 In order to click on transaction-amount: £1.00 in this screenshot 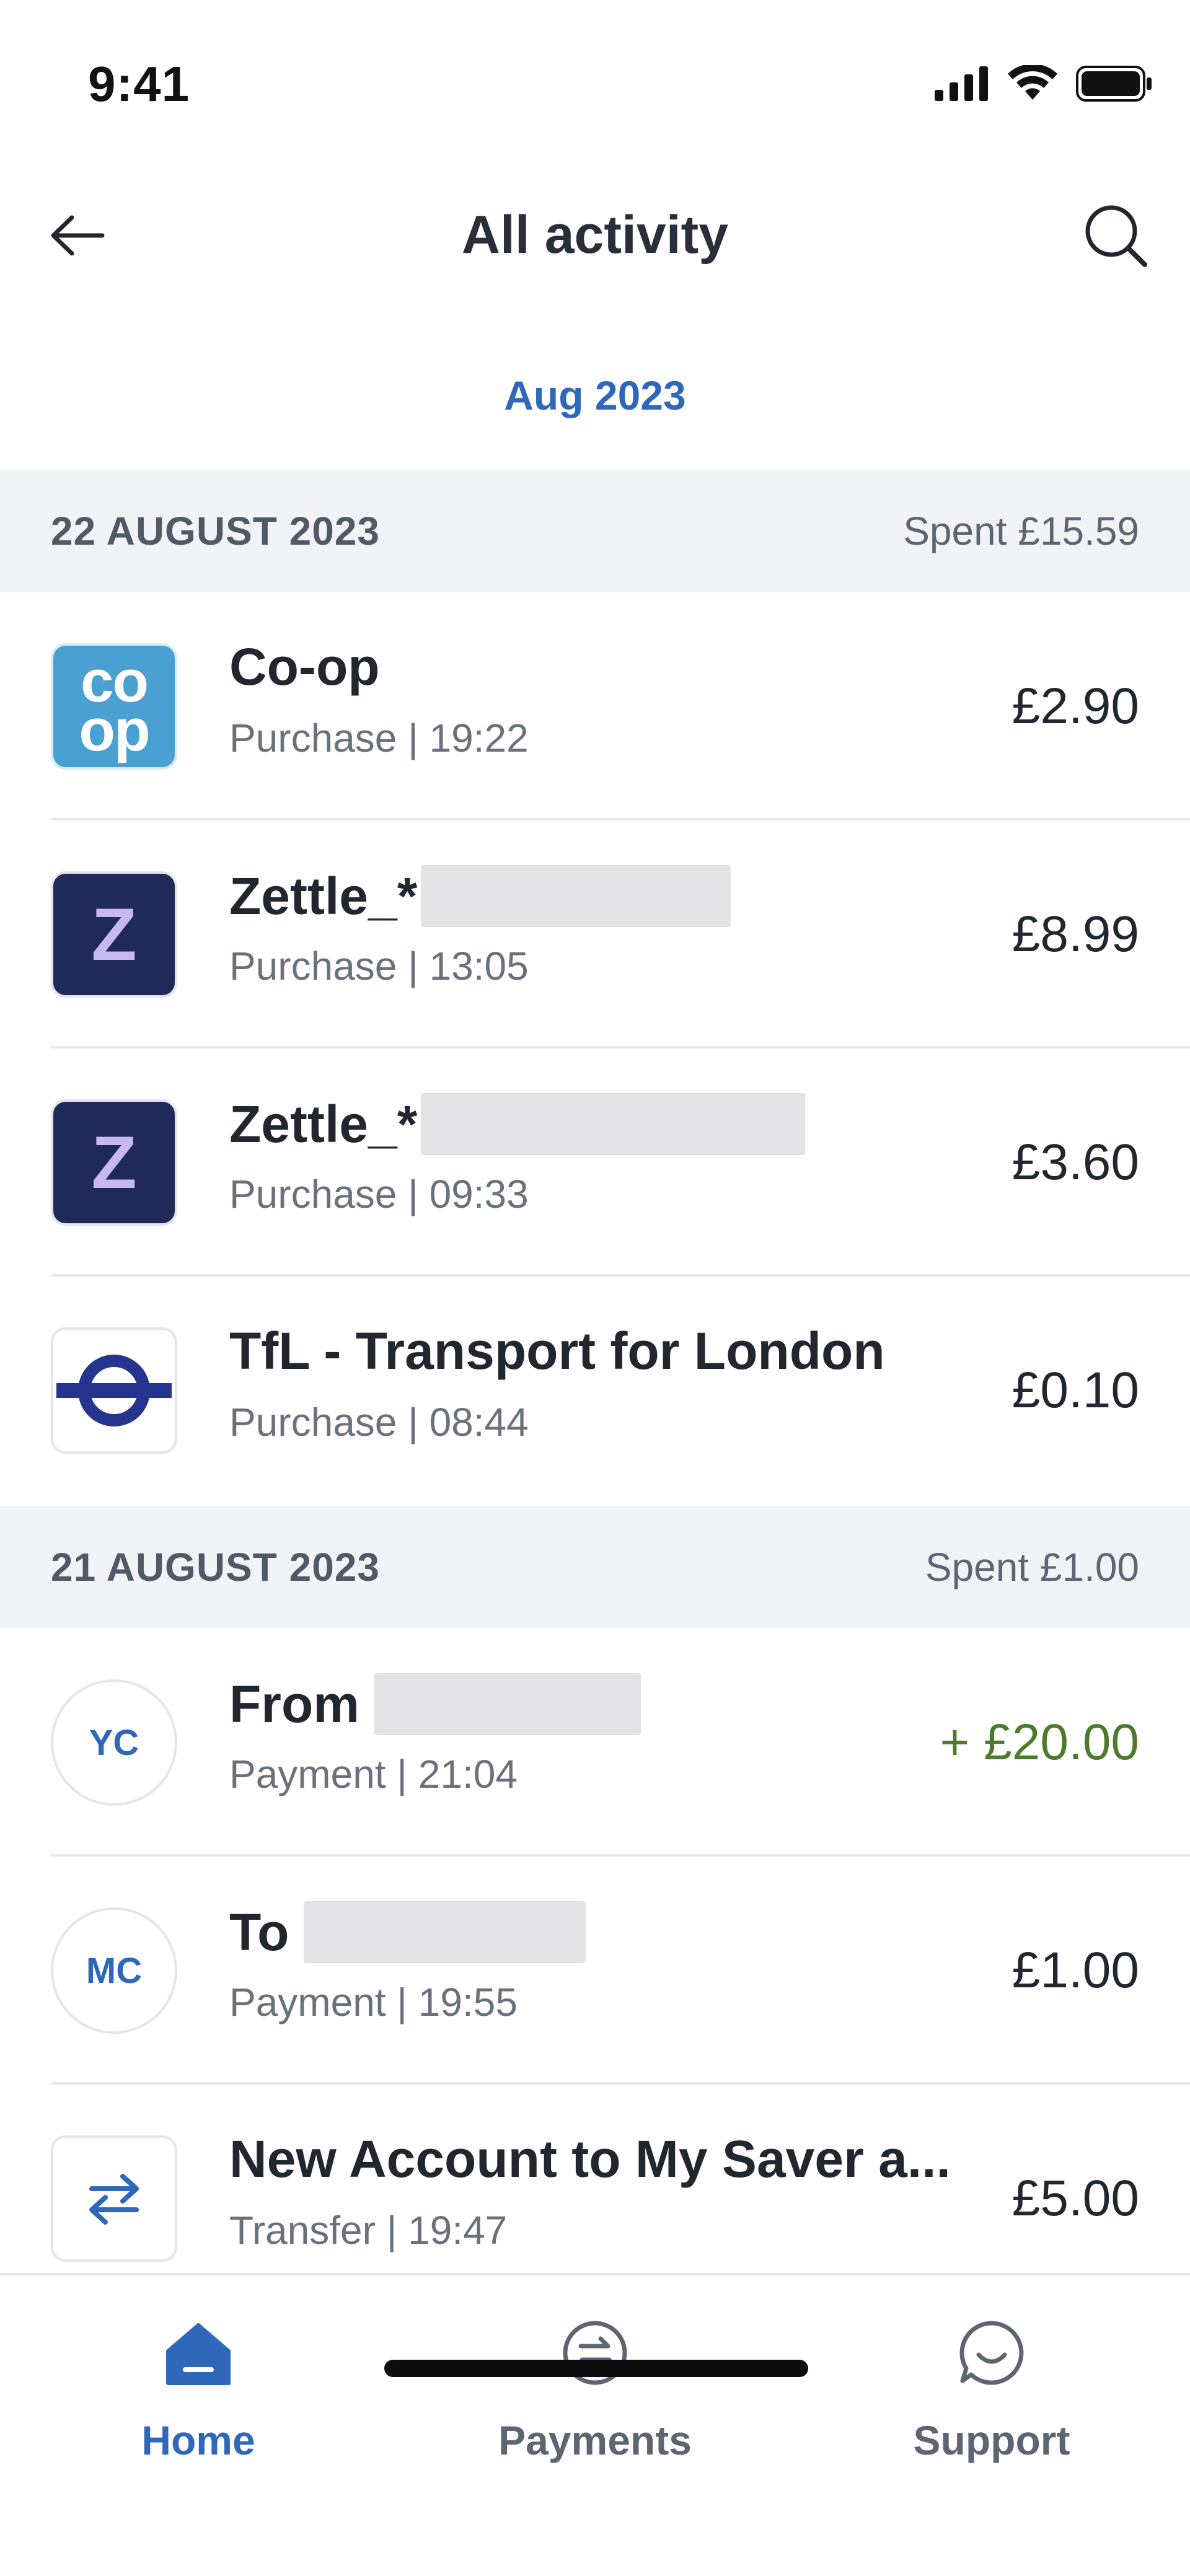, I will do `click(1075, 1970)`.